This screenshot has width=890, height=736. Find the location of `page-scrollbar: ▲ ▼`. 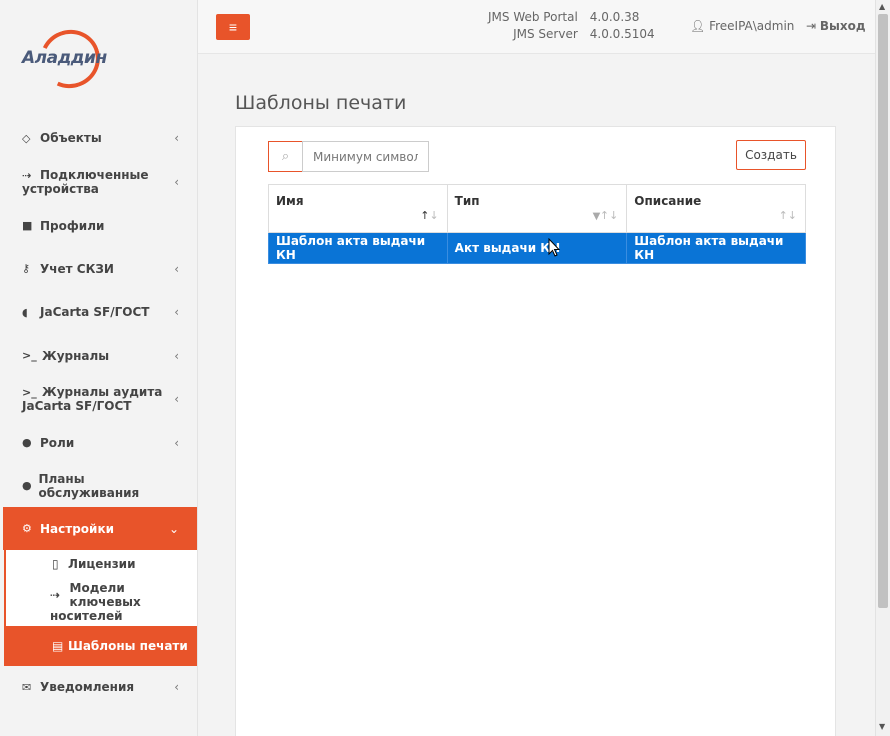

page-scrollbar: ▲ ▼ is located at coordinates (882, 368).